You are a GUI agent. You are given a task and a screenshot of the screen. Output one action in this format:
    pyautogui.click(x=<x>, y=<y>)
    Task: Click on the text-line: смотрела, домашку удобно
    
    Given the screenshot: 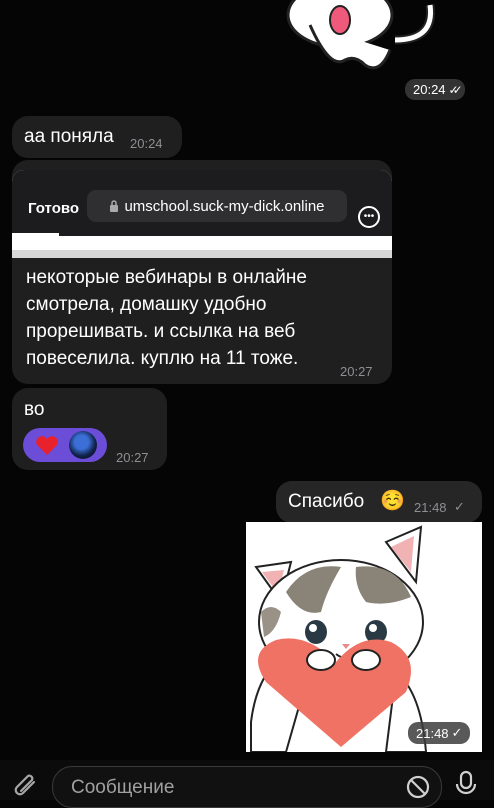 What is the action you would take?
    pyautogui.click(x=146, y=304)
    